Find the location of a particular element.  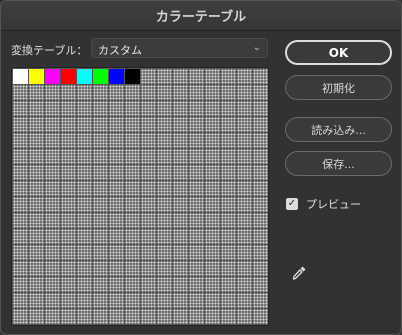

table-select: カスタム ⌄ is located at coordinates (179, 48).